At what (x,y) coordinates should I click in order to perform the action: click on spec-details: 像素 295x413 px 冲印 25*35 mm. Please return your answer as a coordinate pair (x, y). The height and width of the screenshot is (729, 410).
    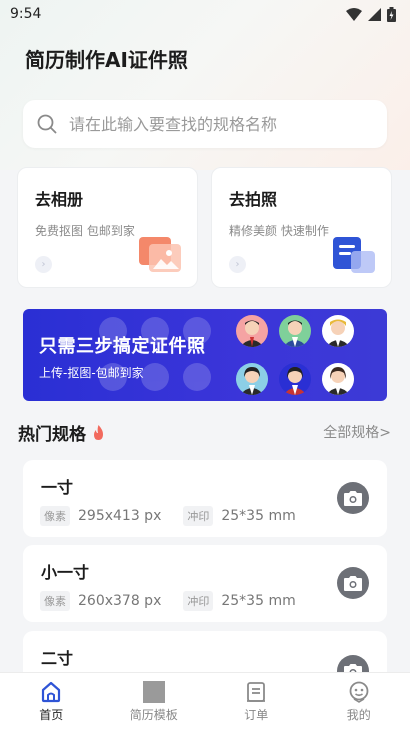
    Looking at the image, I should click on (179, 516).